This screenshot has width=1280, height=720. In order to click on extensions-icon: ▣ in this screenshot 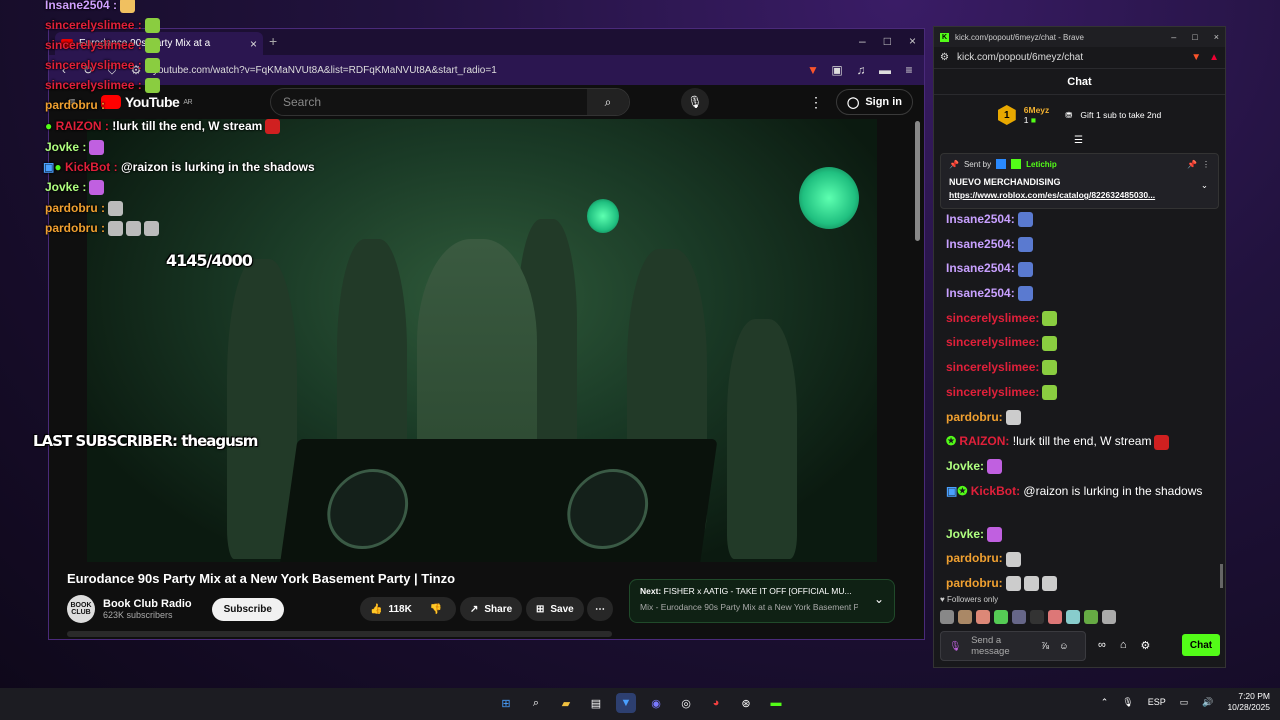, I will do `click(837, 70)`.